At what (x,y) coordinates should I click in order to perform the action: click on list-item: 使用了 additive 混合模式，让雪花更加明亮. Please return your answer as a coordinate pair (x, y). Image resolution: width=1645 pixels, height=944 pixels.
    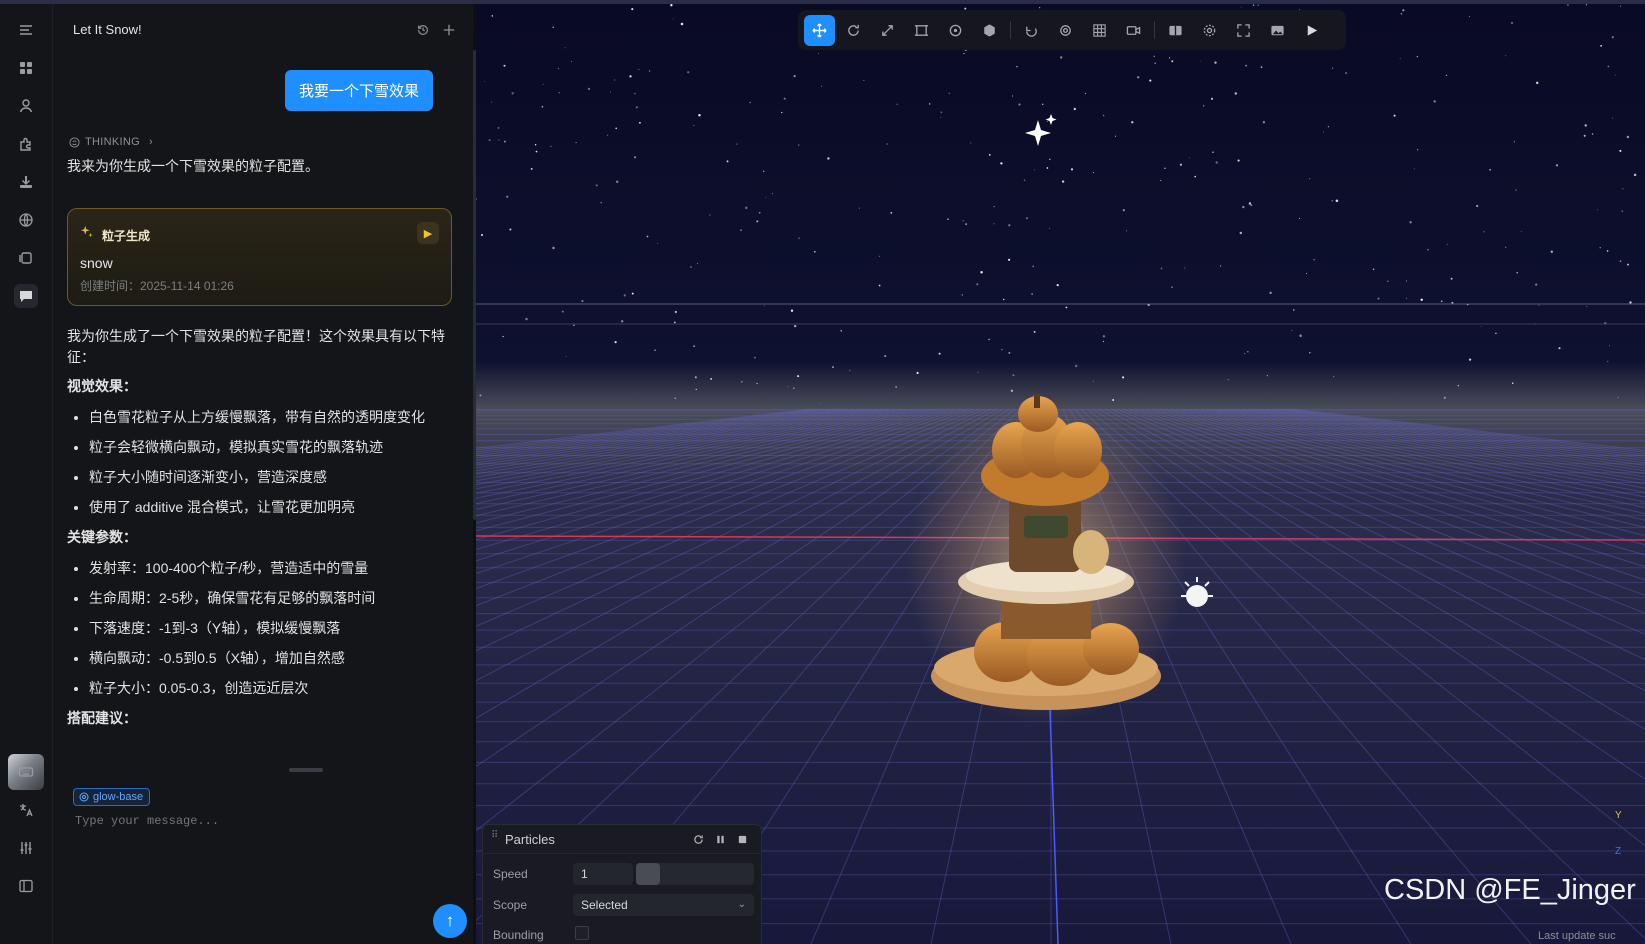
    Looking at the image, I should click on (268, 507).